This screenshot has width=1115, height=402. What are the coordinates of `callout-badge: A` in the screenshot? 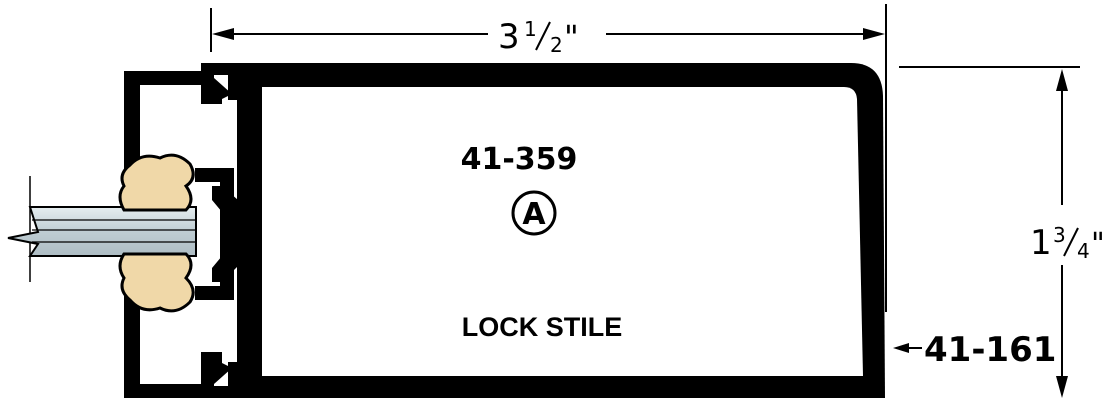 It's located at (534, 213).